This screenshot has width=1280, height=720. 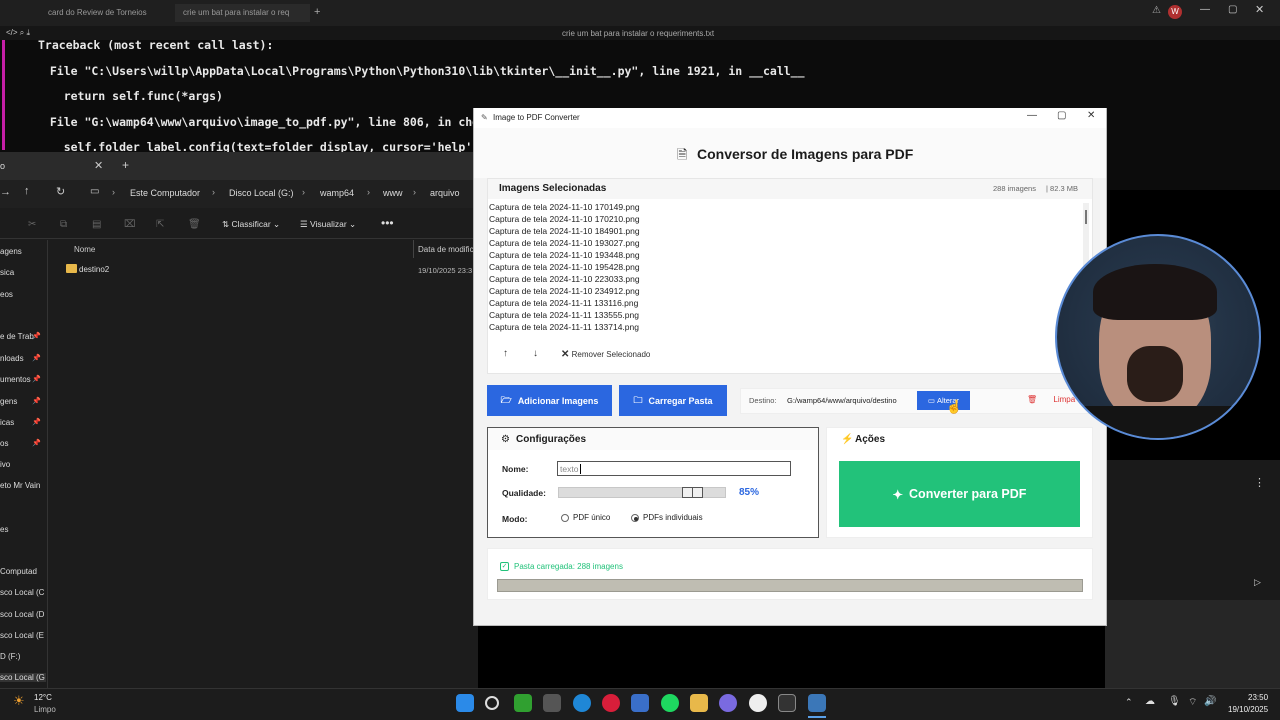 I want to click on wifi-icon: ⌔, so click(x=1192, y=702).